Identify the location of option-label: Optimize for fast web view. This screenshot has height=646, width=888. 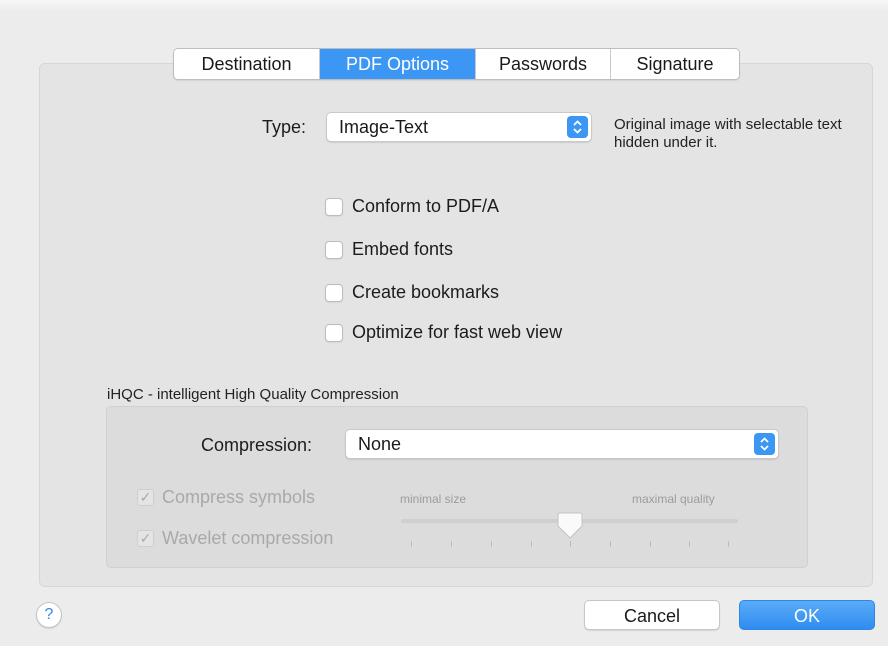
(457, 332).